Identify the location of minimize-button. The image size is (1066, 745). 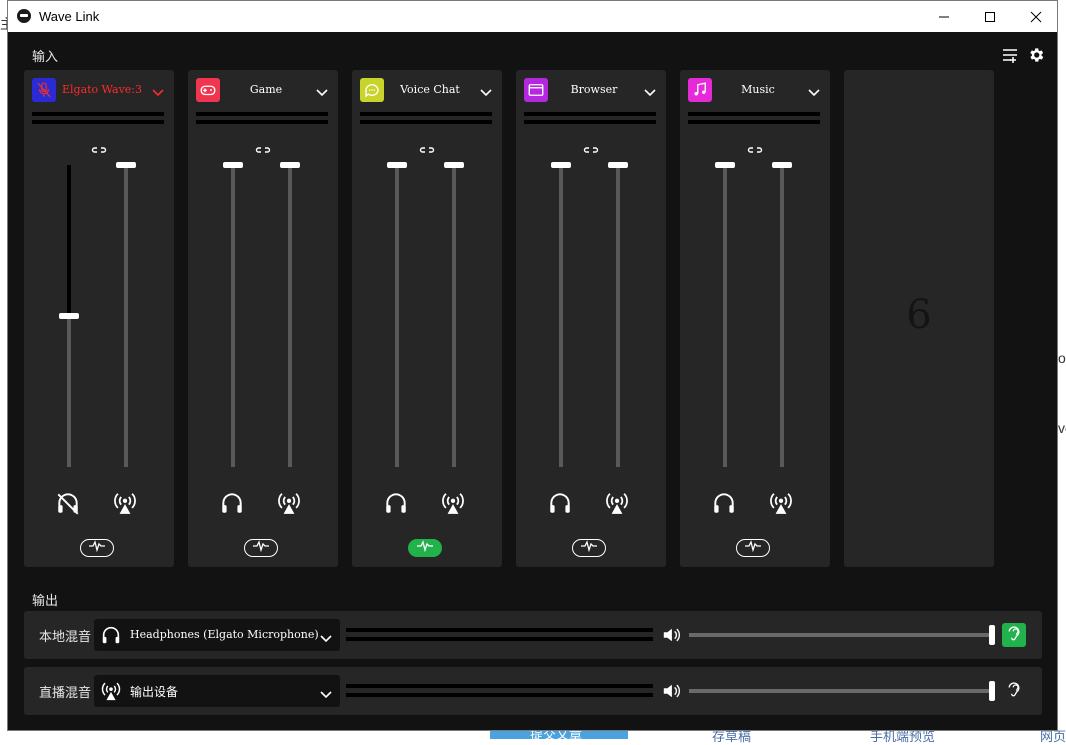
(944, 16).